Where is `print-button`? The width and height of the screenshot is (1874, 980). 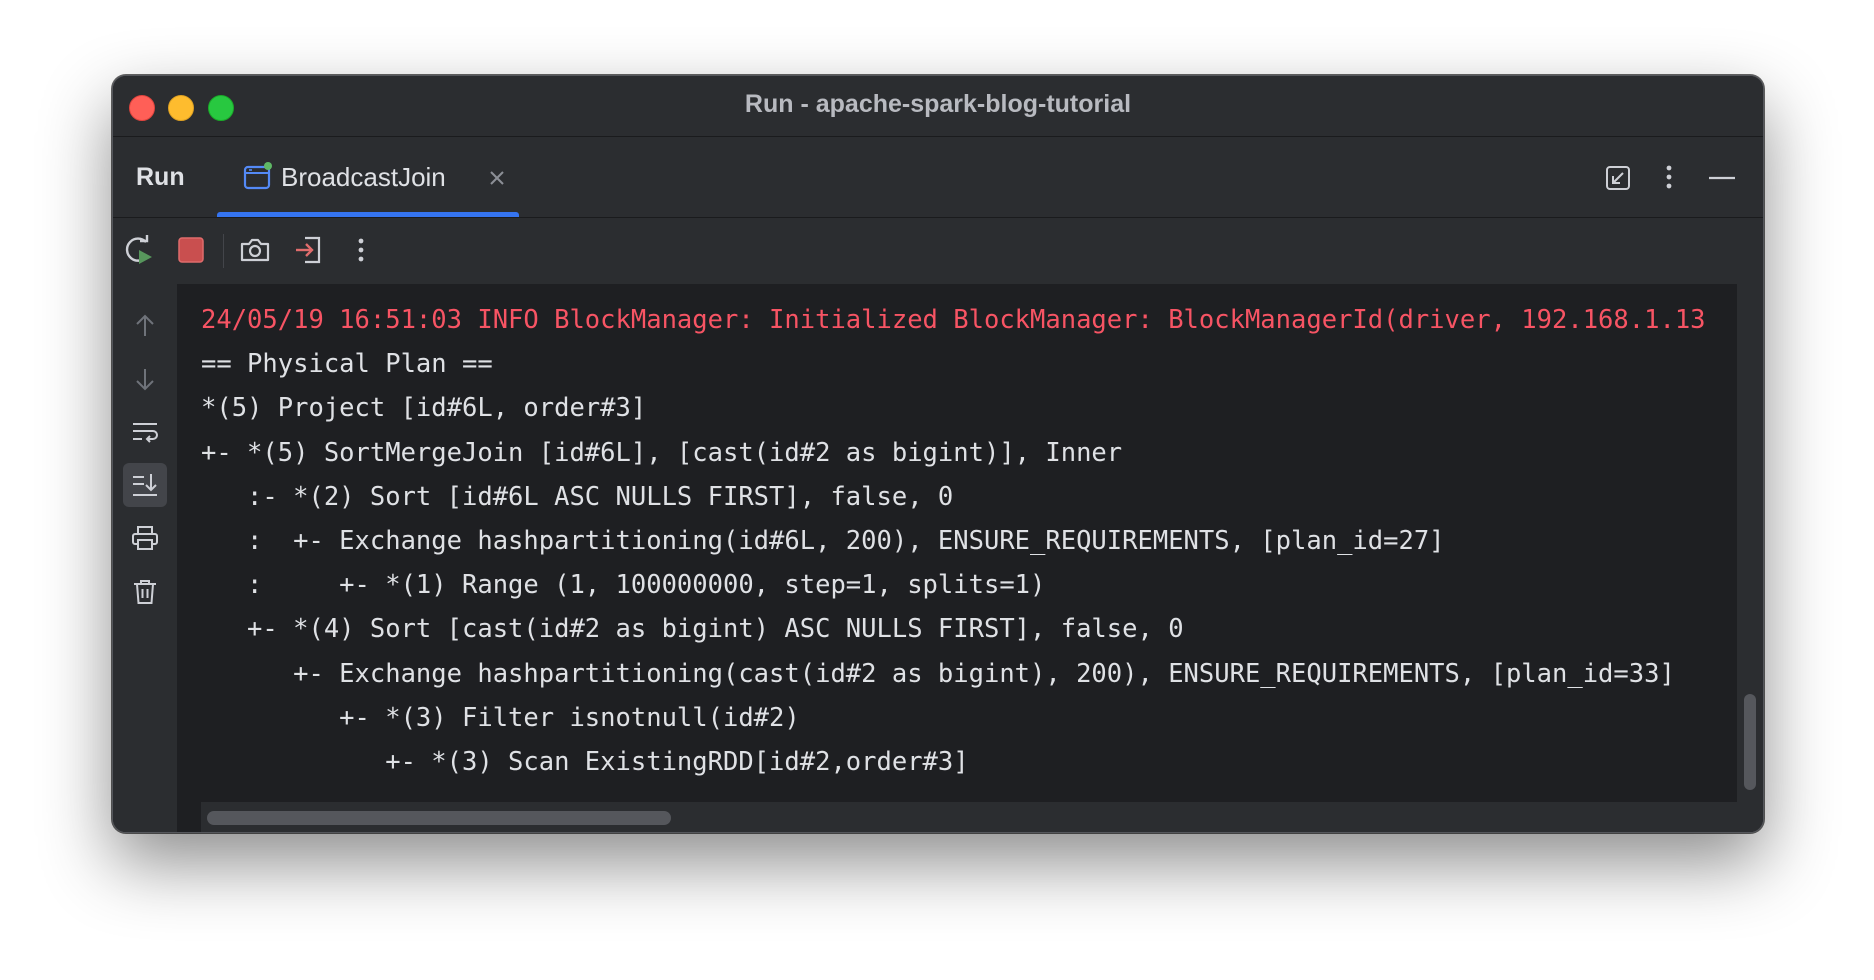
print-button is located at coordinates (145, 538).